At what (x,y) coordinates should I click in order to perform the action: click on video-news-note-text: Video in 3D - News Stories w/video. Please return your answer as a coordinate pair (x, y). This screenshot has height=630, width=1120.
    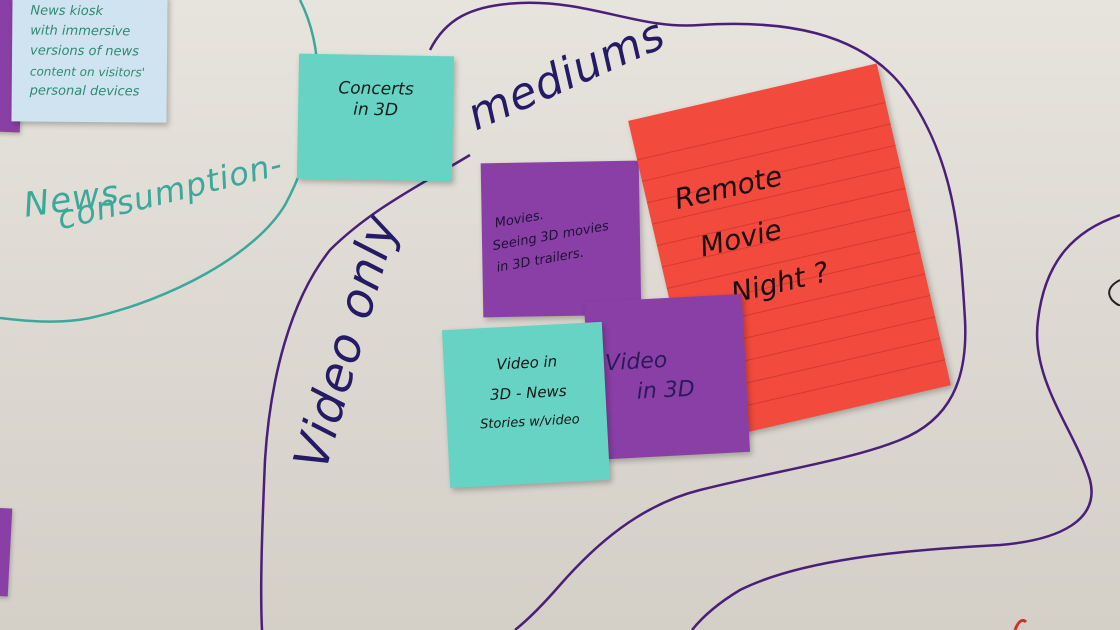
    Looking at the image, I should click on (528, 393).